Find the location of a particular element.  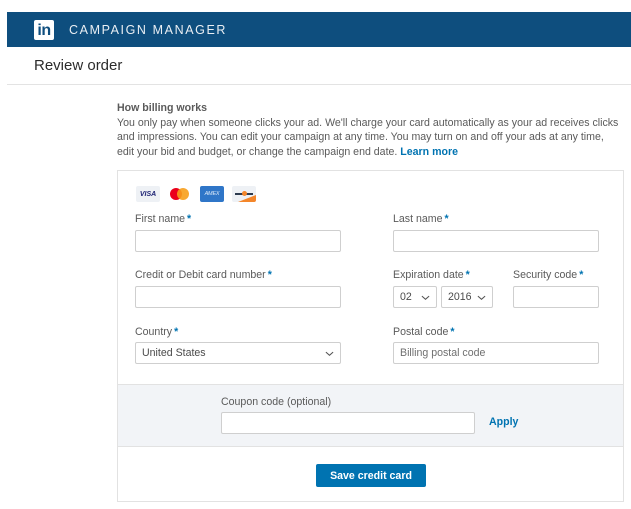

learn-more-link: Learn more is located at coordinates (429, 152).